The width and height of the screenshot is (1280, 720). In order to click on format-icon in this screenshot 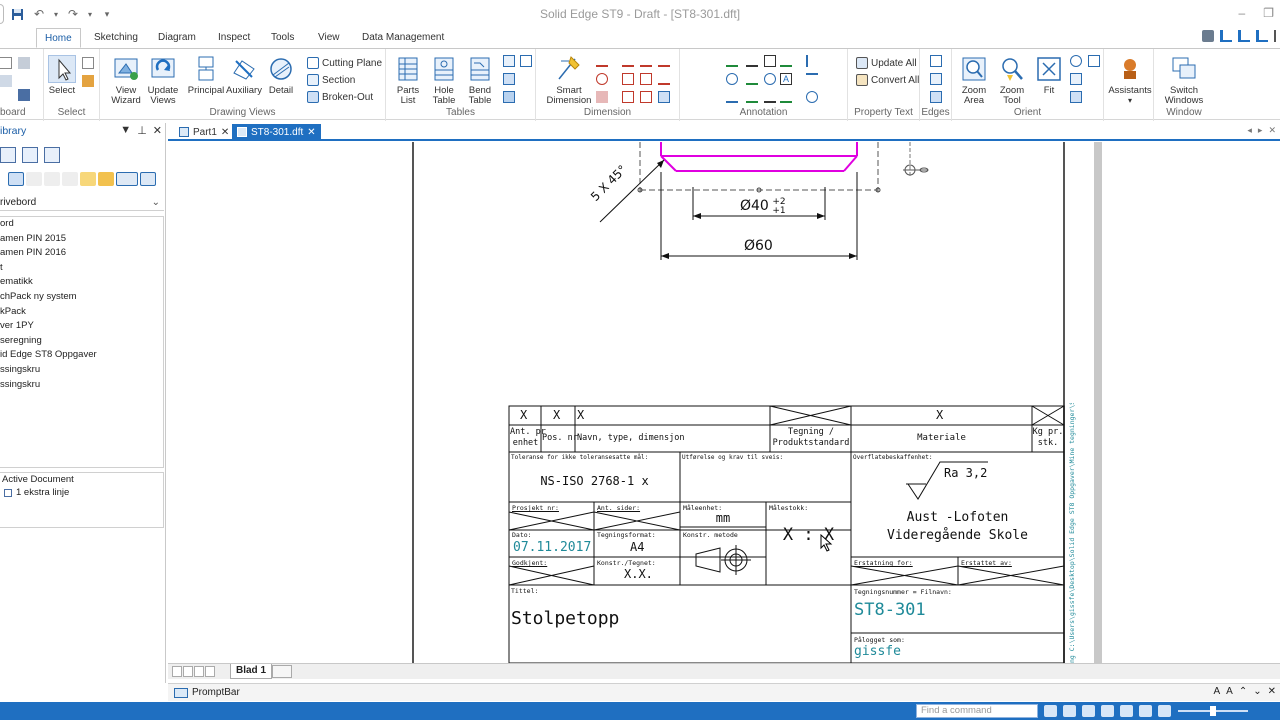, I will do `click(24, 95)`.